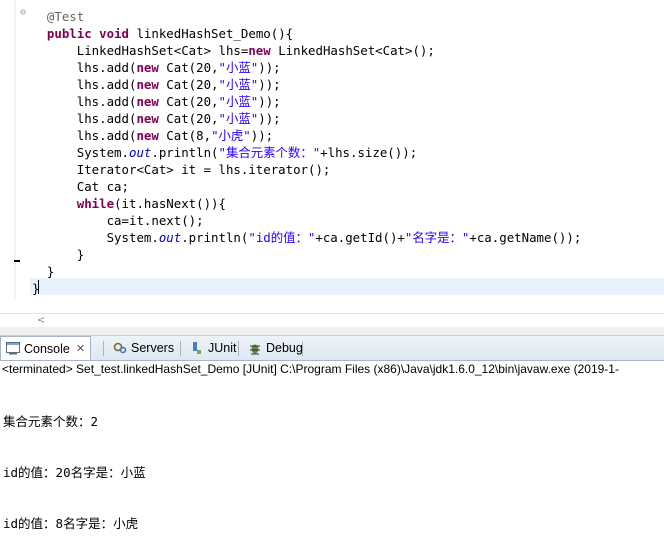 The height and width of the screenshot is (549, 664). What do you see at coordinates (13, 349) in the screenshot?
I see `console-icon` at bounding box center [13, 349].